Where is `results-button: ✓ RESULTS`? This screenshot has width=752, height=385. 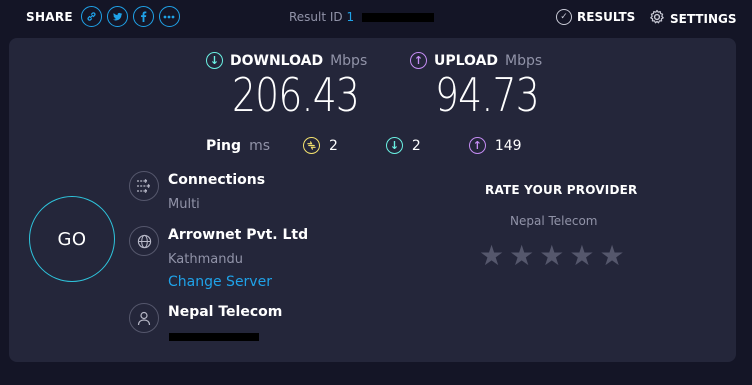
results-button: ✓ RESULTS is located at coordinates (595, 17).